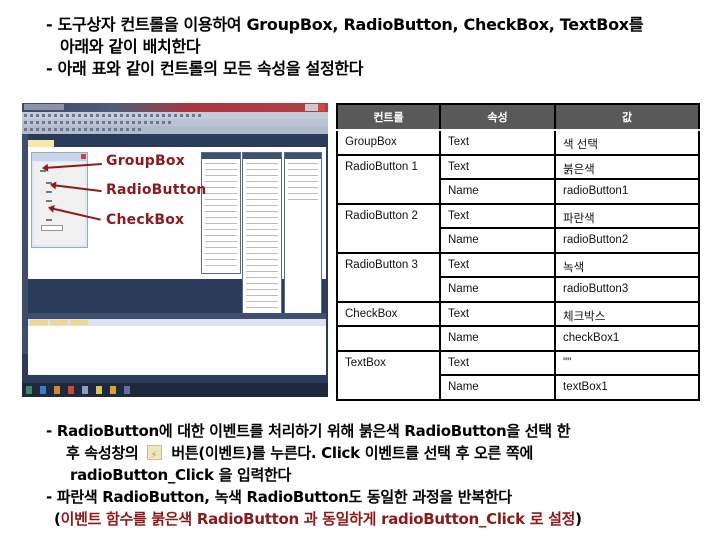  Describe the element at coordinates (627, 191) in the screenshot. I see `cell-value: radioButton1` at that location.